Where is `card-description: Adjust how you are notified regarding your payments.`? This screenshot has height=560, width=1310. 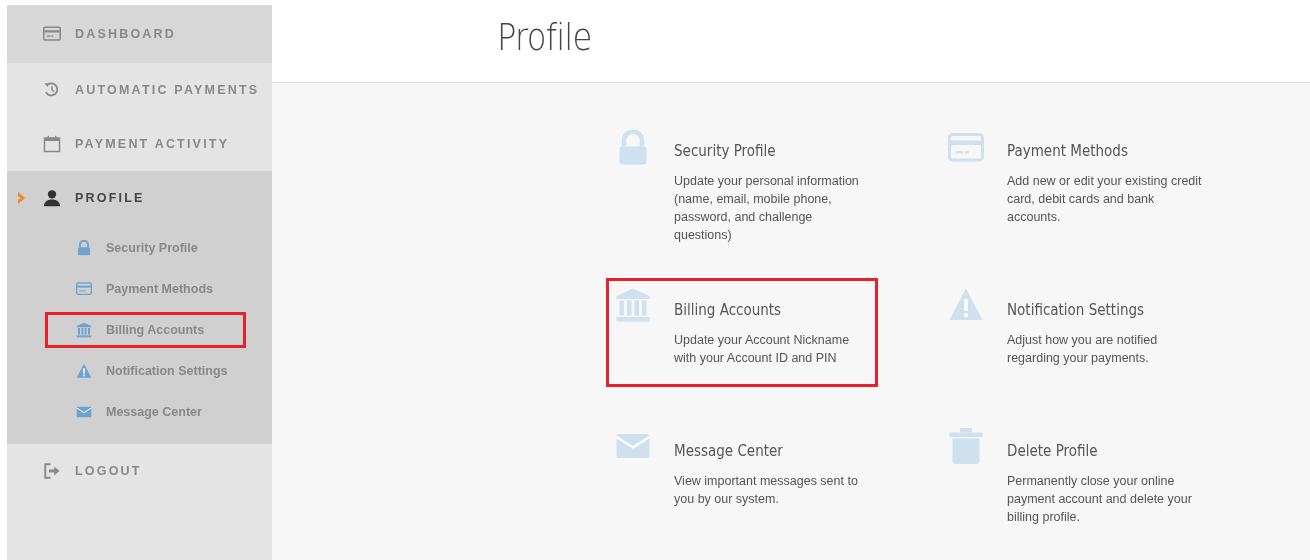 card-description: Adjust how you are notified regarding your payments. is located at coordinates (1083, 349).